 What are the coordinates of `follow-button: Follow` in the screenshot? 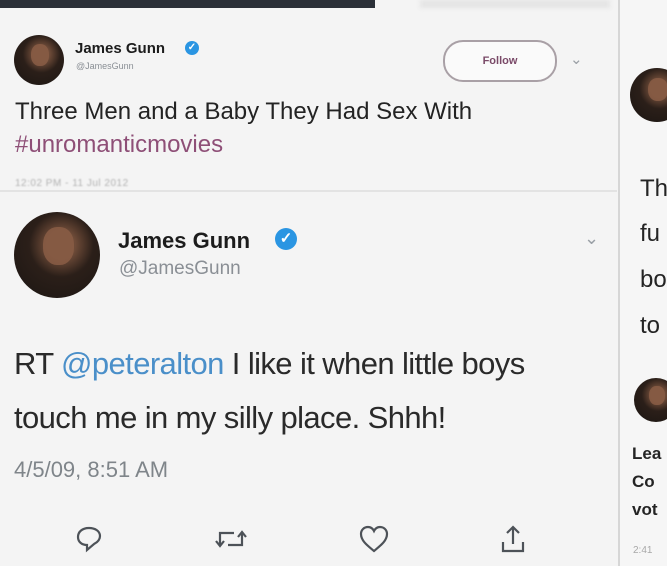 It's located at (500, 61).